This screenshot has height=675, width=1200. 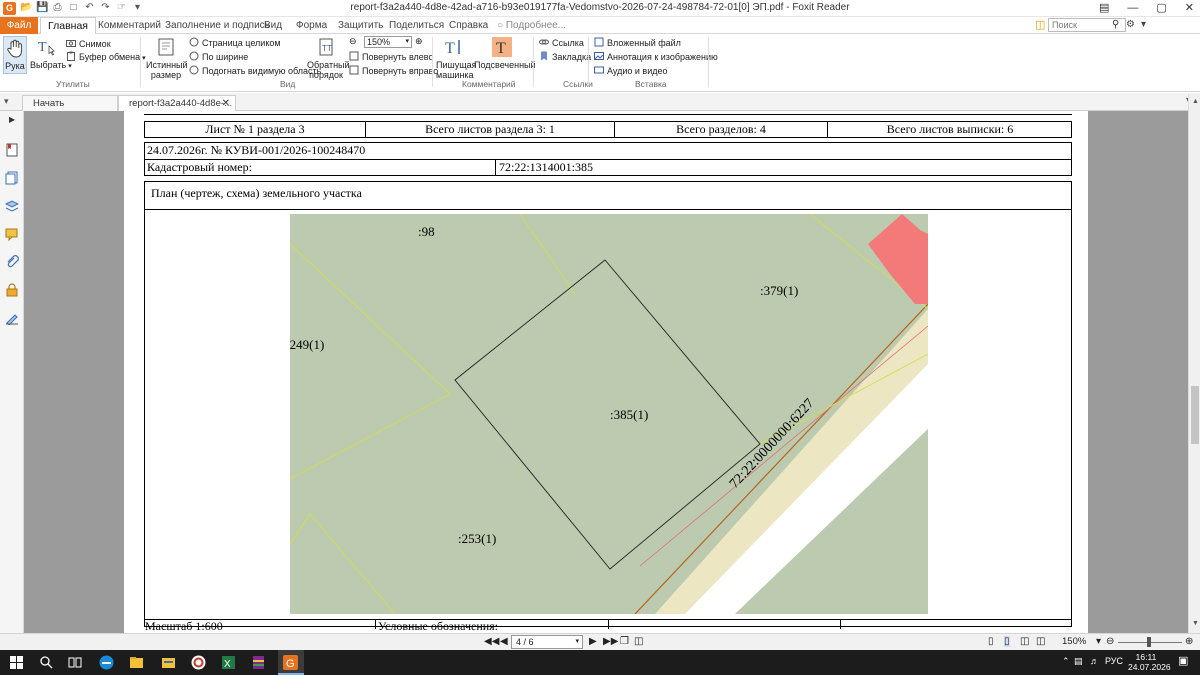 I want to click on group-label-comments: Комментарий, so click(x=489, y=84).